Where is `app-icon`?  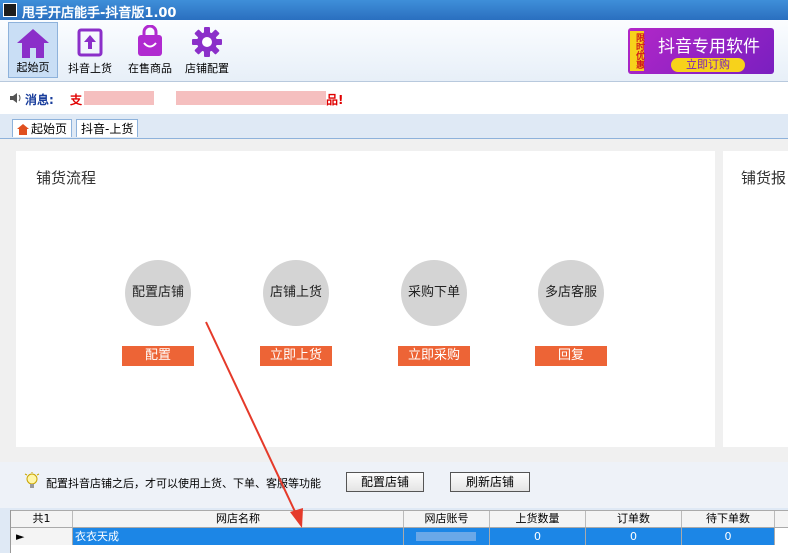
app-icon is located at coordinates (10, 10).